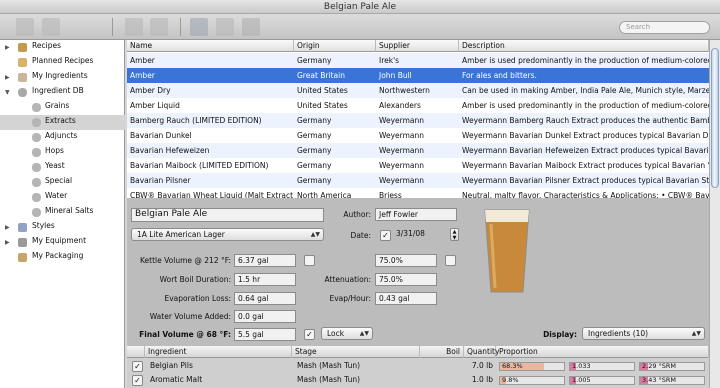  I want to click on table-scrollbar, so click(714, 119).